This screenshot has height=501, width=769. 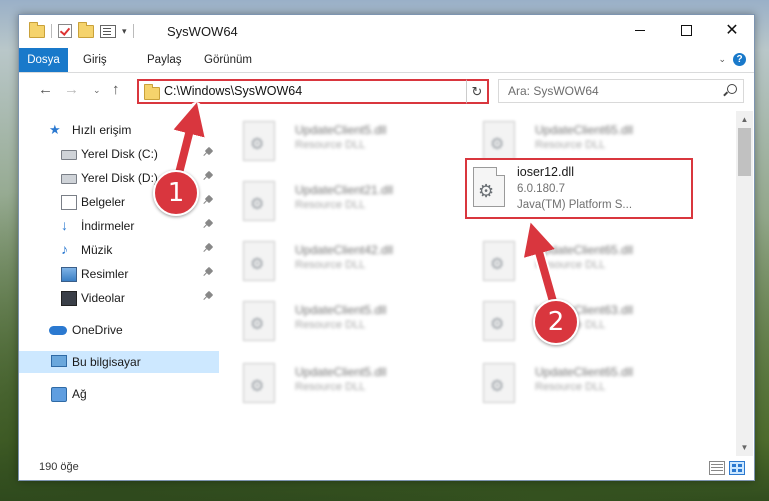 I want to click on sidebar-item-this-pc: Bu bilgisayar, so click(x=119, y=362).